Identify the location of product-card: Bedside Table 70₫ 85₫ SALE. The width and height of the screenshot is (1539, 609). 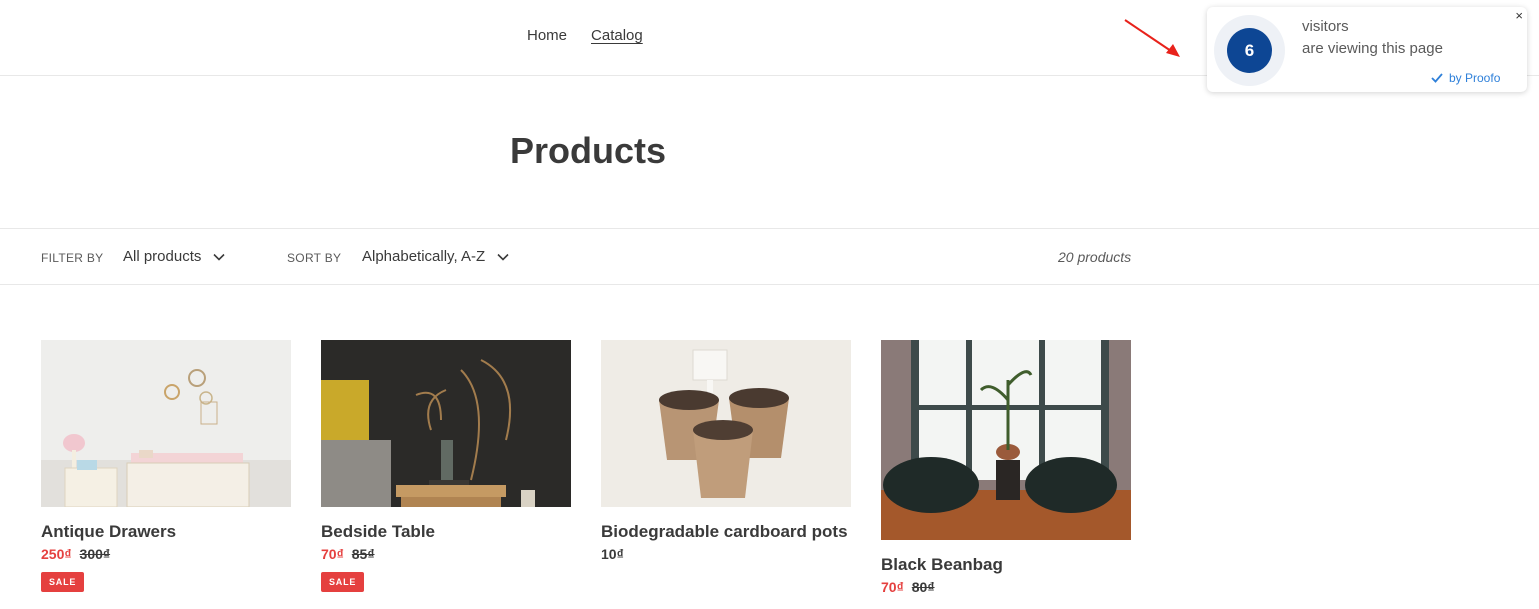
(446, 466).